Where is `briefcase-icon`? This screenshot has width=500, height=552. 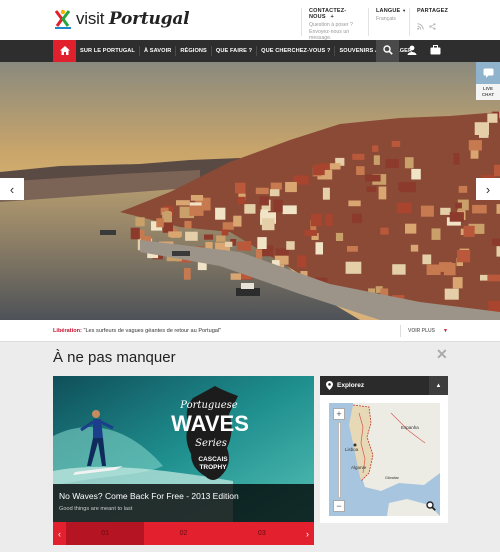
briefcase-icon is located at coordinates (435, 51).